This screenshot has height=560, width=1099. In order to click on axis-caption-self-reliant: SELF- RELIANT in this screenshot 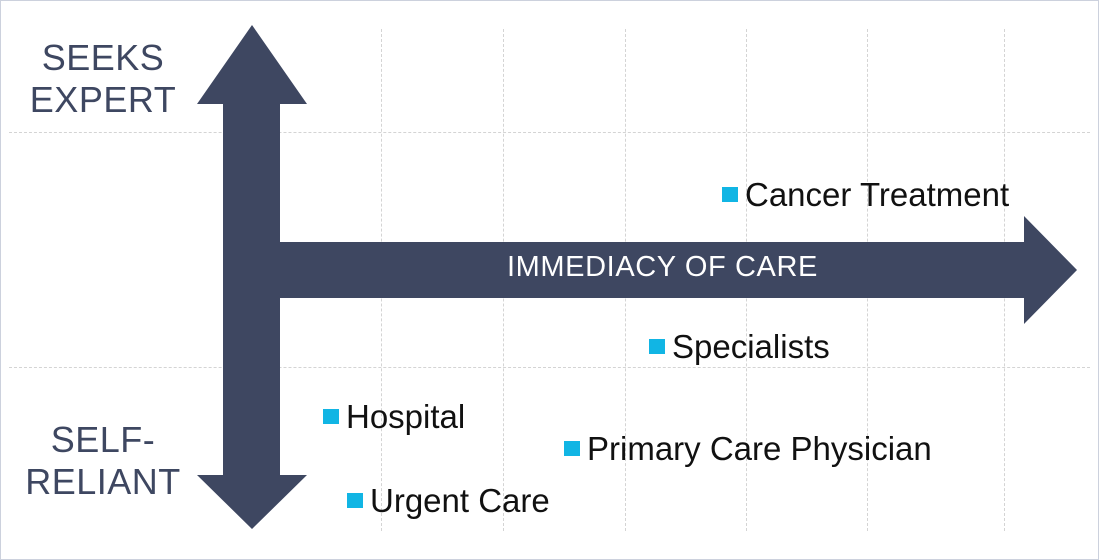, I will do `click(103, 461)`.